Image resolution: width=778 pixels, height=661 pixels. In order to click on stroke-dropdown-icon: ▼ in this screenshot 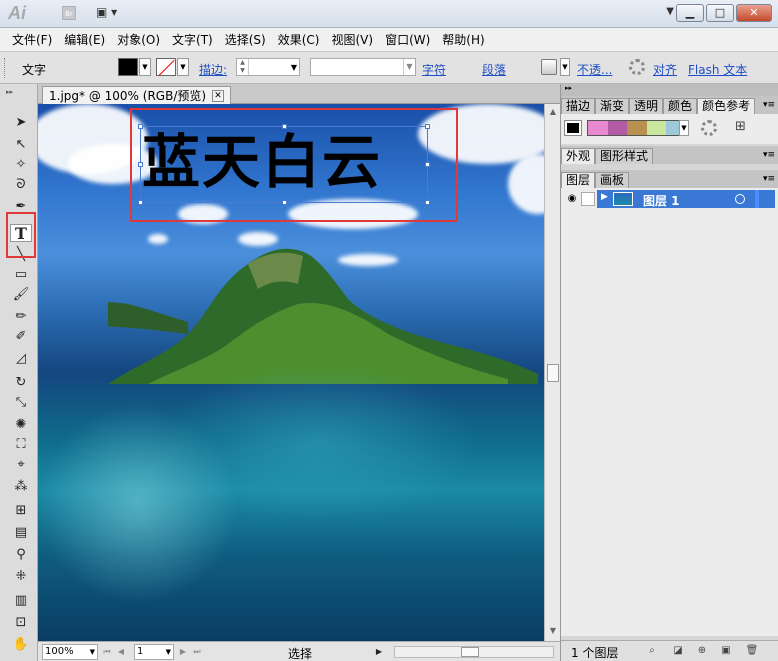, I will do `click(183, 67)`.